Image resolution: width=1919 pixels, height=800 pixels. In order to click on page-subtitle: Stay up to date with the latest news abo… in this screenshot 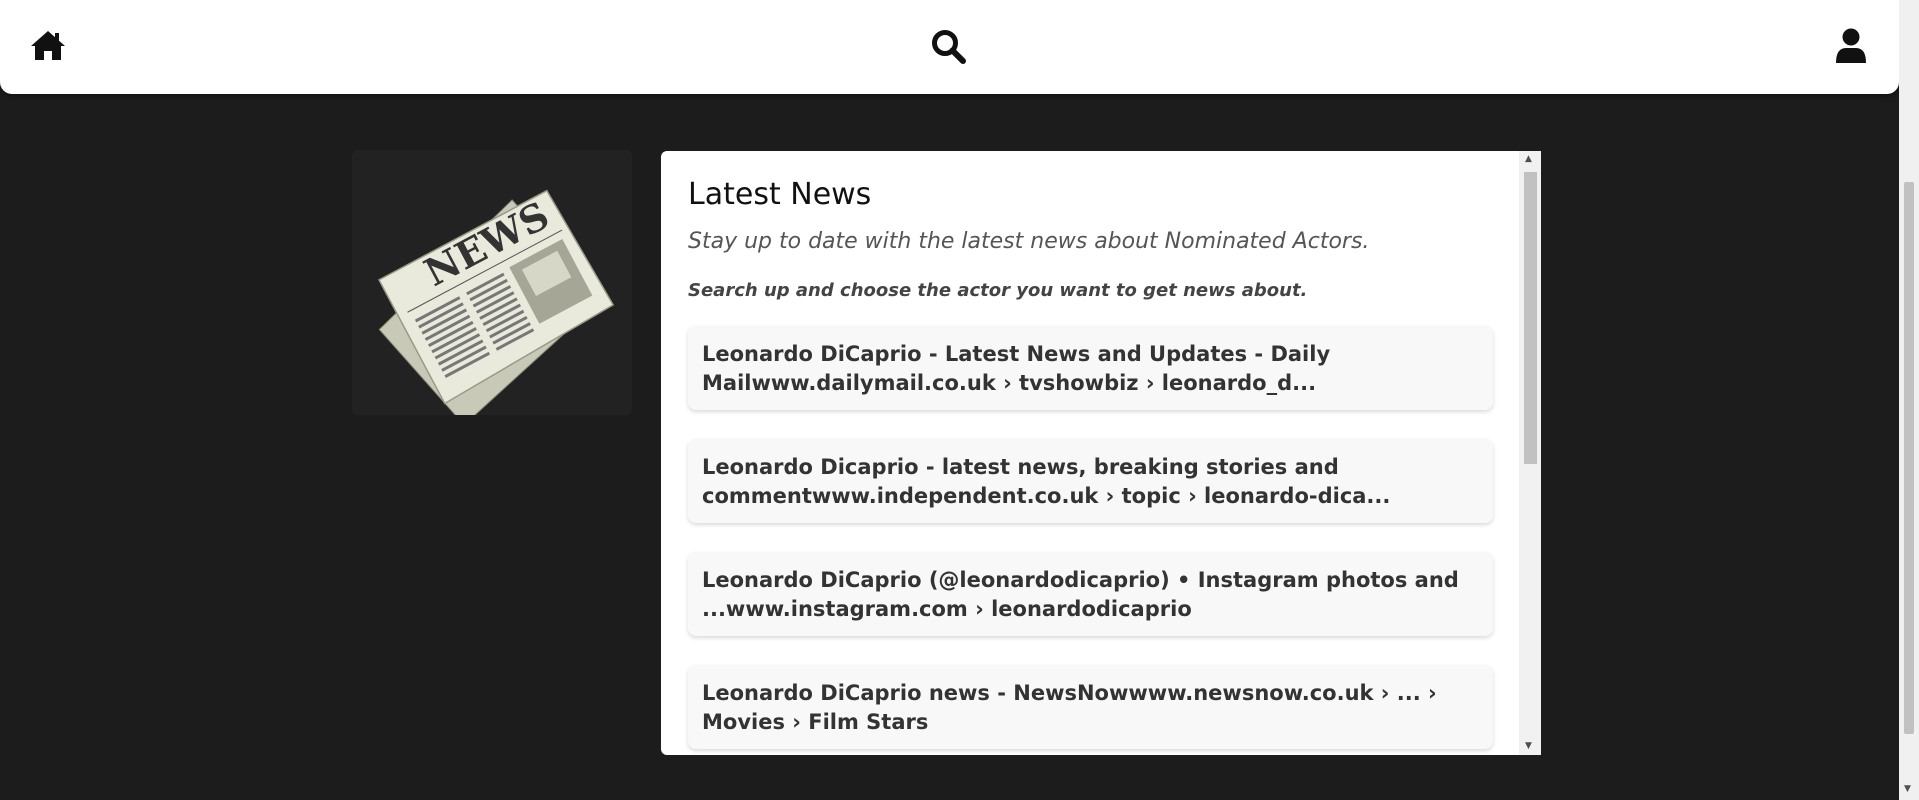, I will do `click(1029, 241)`.